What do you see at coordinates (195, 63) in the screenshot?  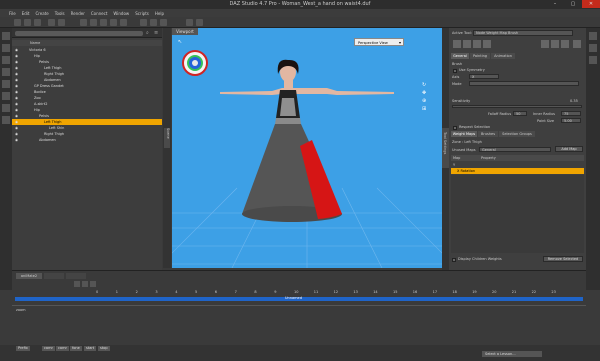 I see `navigation-sphere` at bounding box center [195, 63].